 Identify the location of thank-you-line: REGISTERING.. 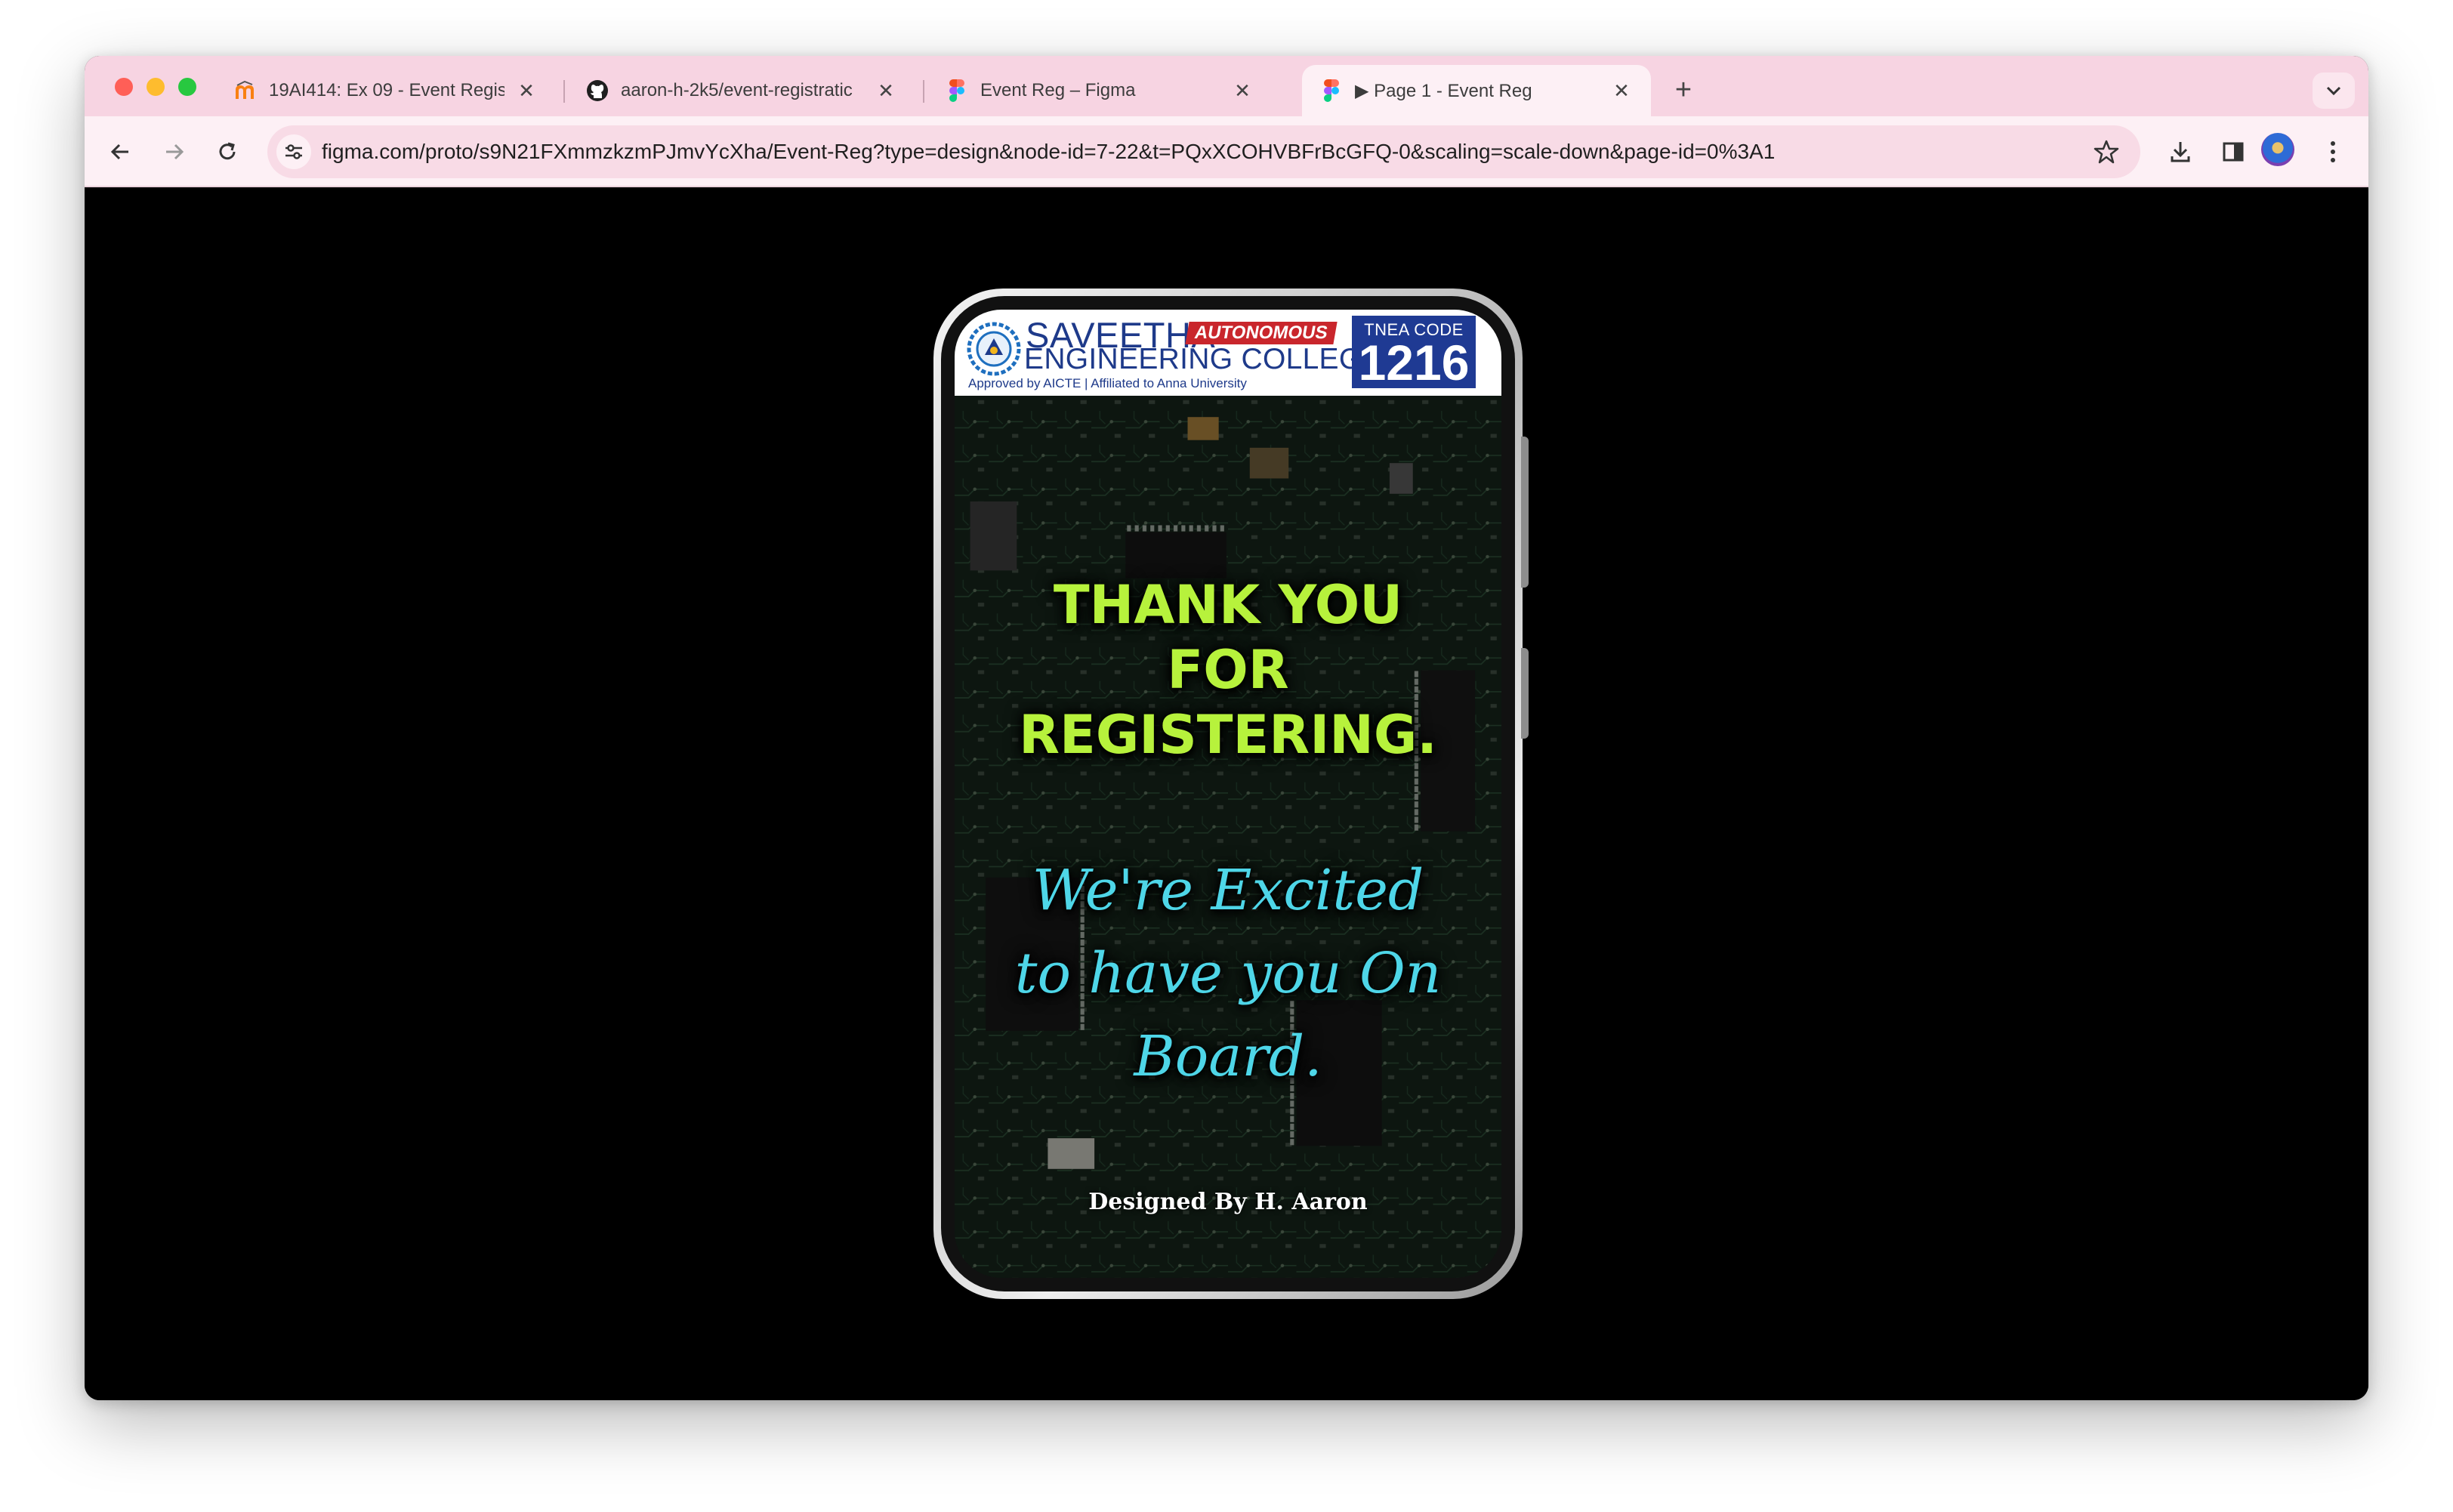
(1228, 735).